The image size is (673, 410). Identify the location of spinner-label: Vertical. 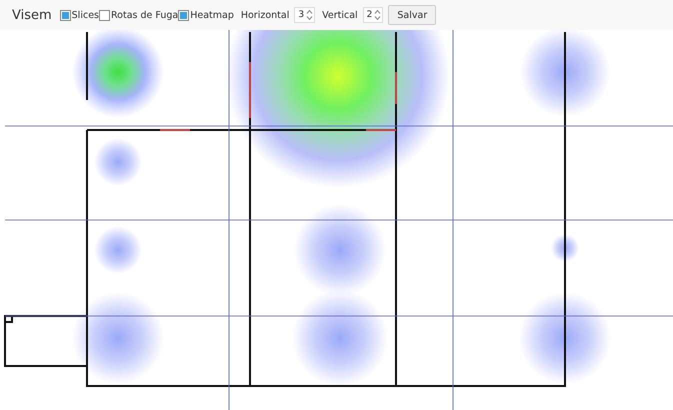
(340, 15).